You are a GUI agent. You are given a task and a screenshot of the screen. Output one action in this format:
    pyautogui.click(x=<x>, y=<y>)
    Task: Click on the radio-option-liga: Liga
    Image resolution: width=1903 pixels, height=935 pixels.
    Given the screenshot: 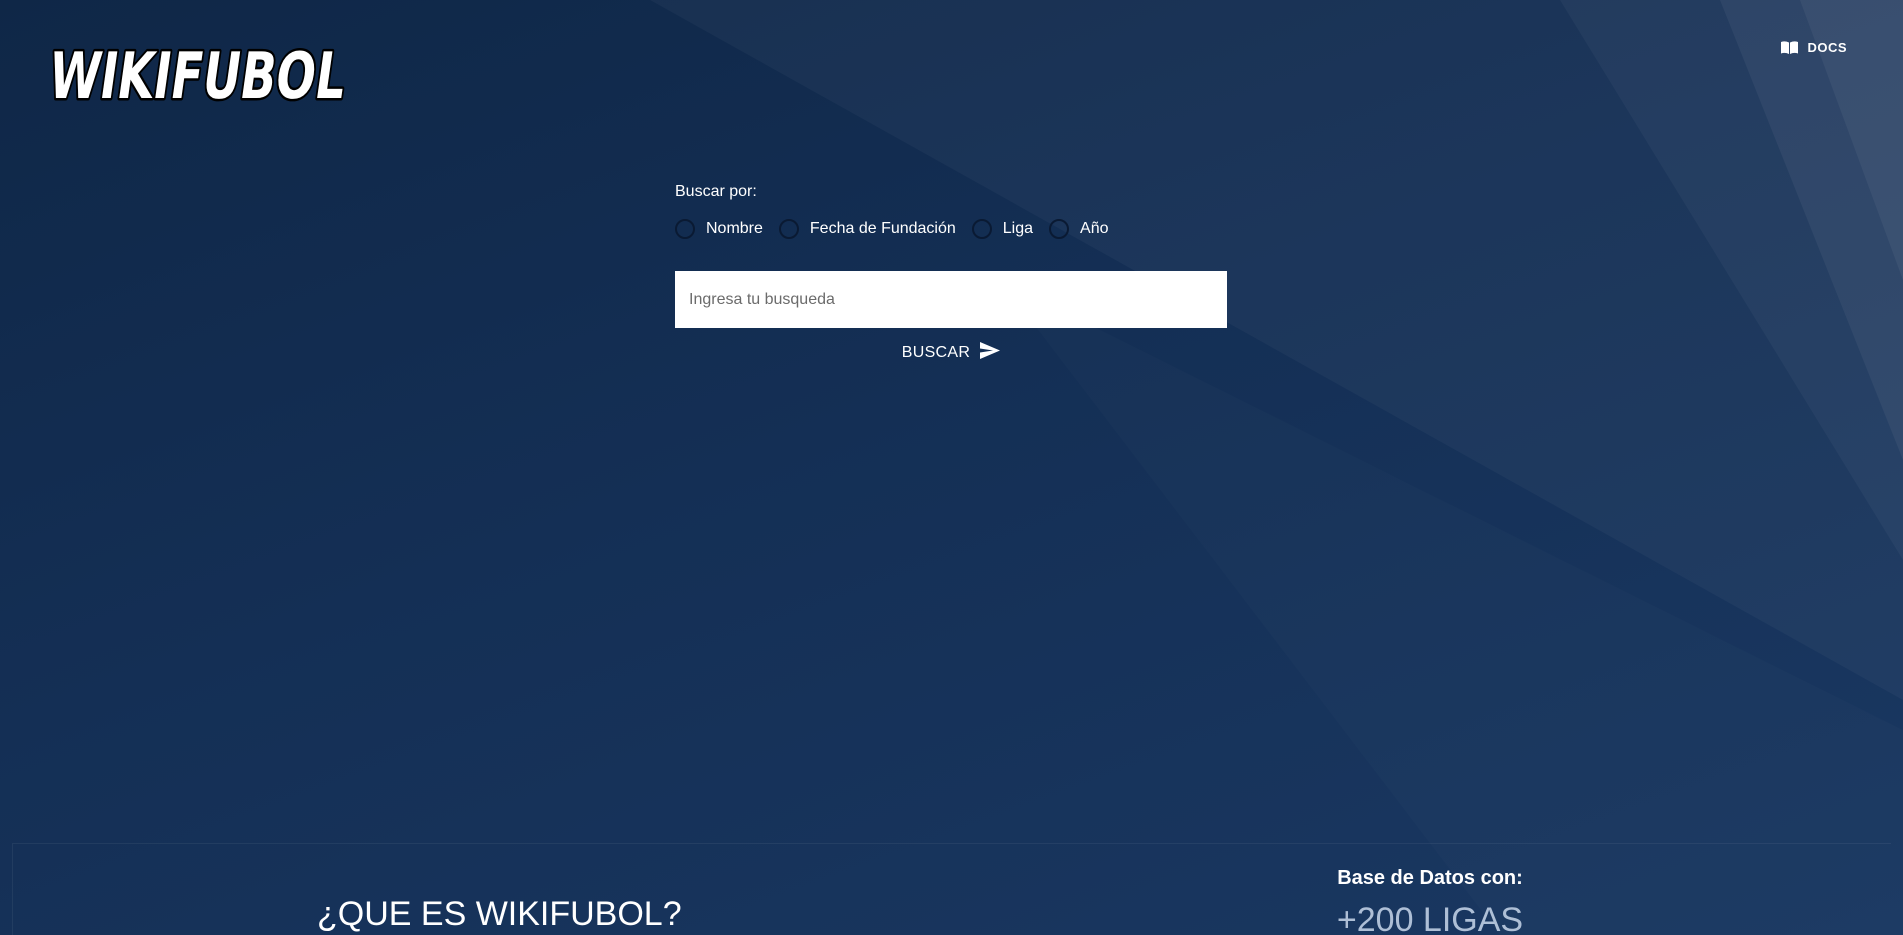 What is the action you would take?
    pyautogui.click(x=1002, y=229)
    